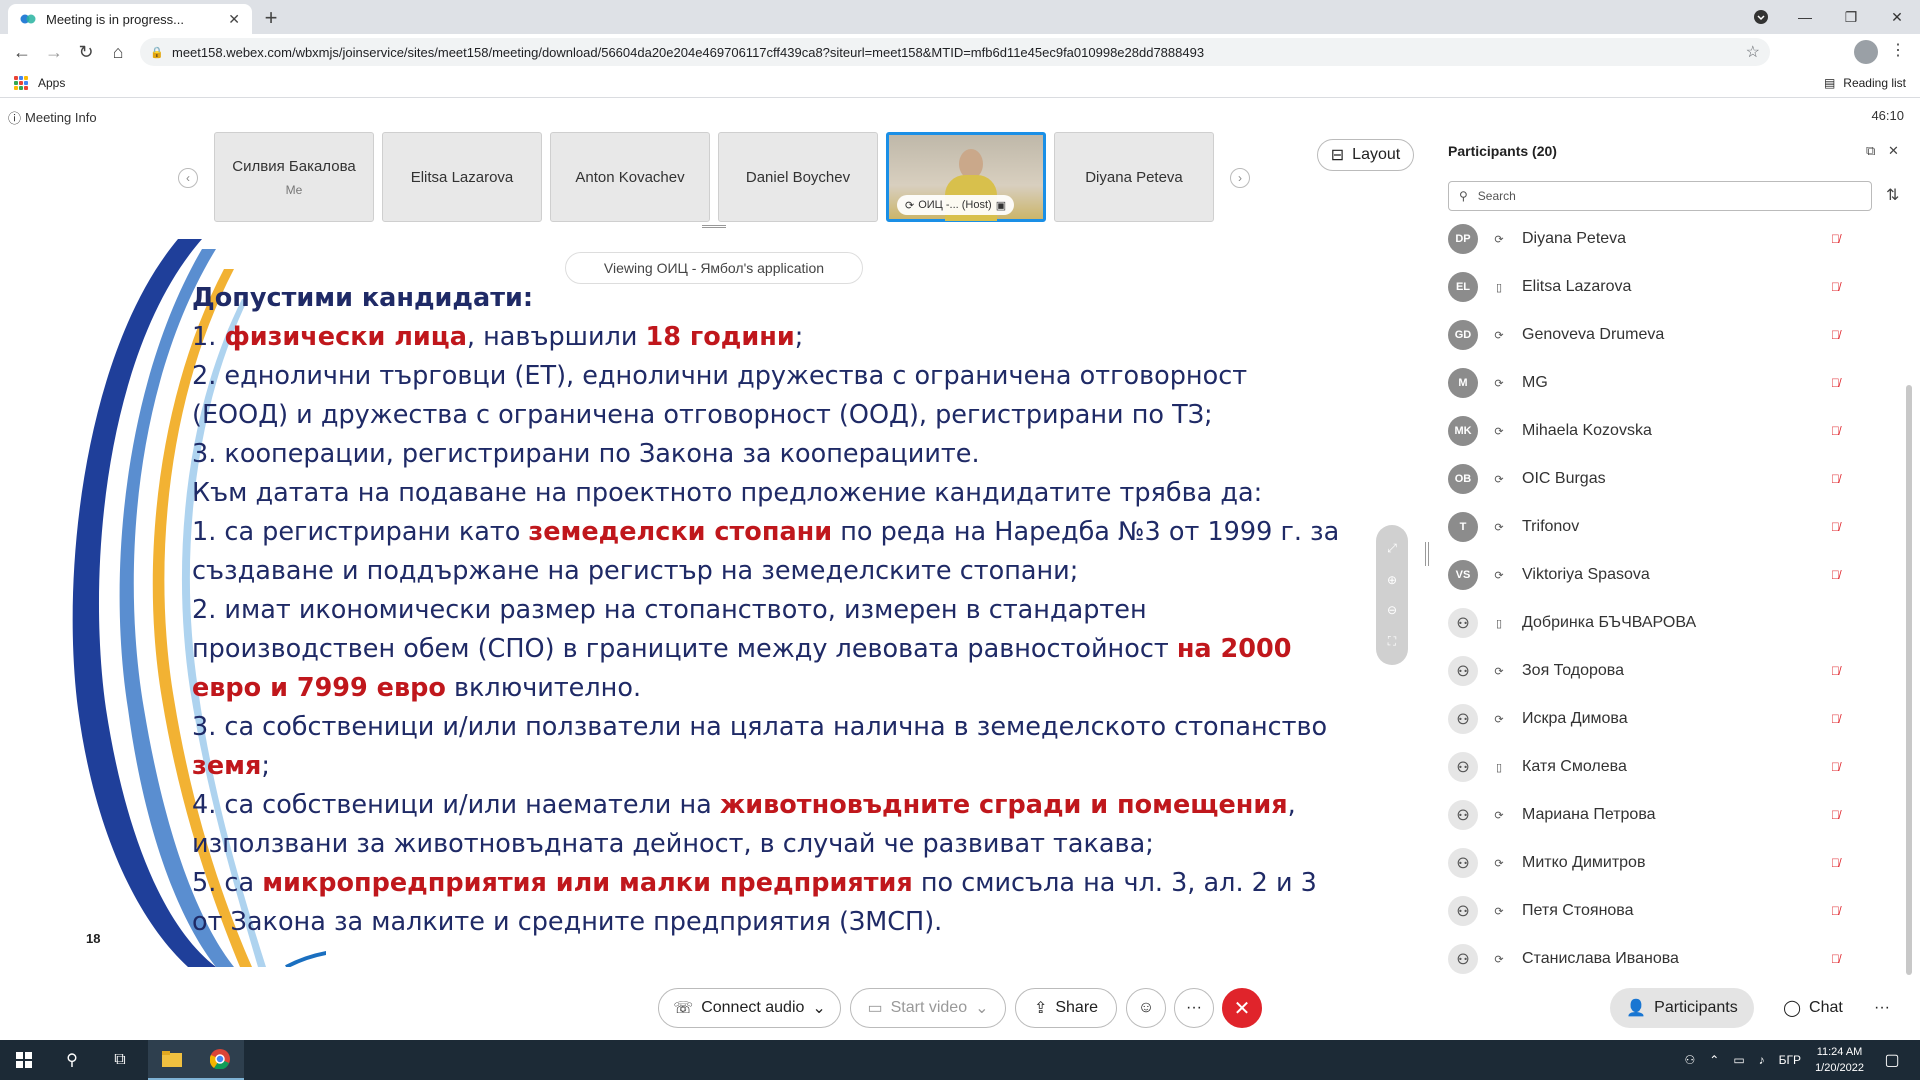 This screenshot has width=1920, height=1080. What do you see at coordinates (130, 19) in the screenshot?
I see `browser-tab: Meeting is in progress... ✕` at bounding box center [130, 19].